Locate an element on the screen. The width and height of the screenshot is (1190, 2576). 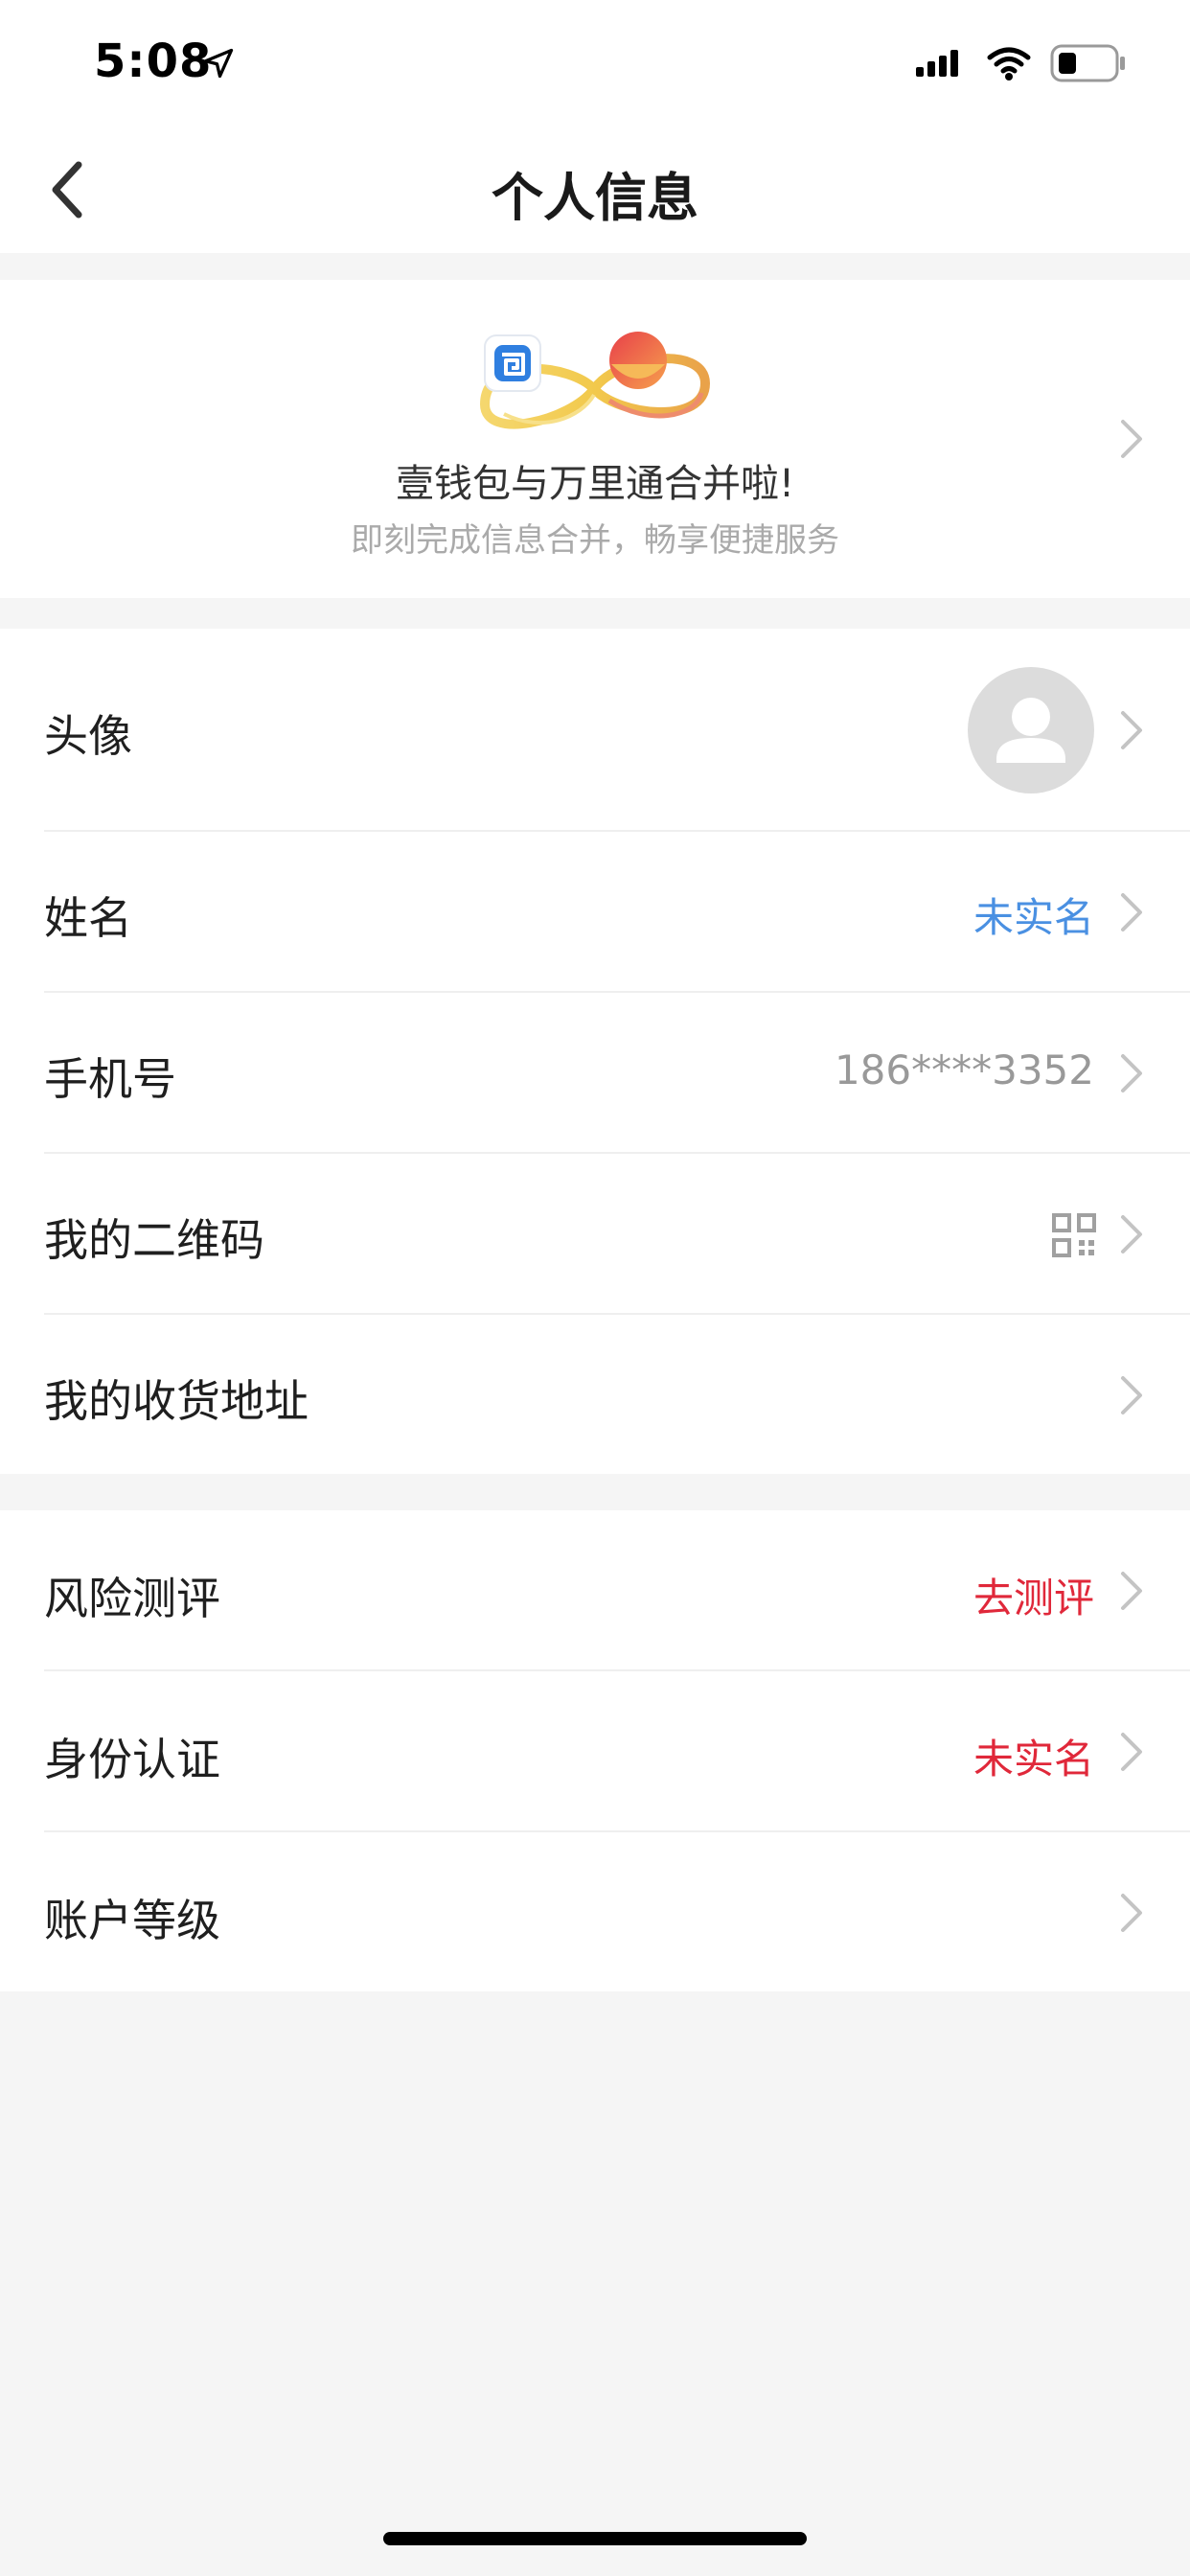
list-item-address: 我的收货地址 is located at coordinates (595, 1394).